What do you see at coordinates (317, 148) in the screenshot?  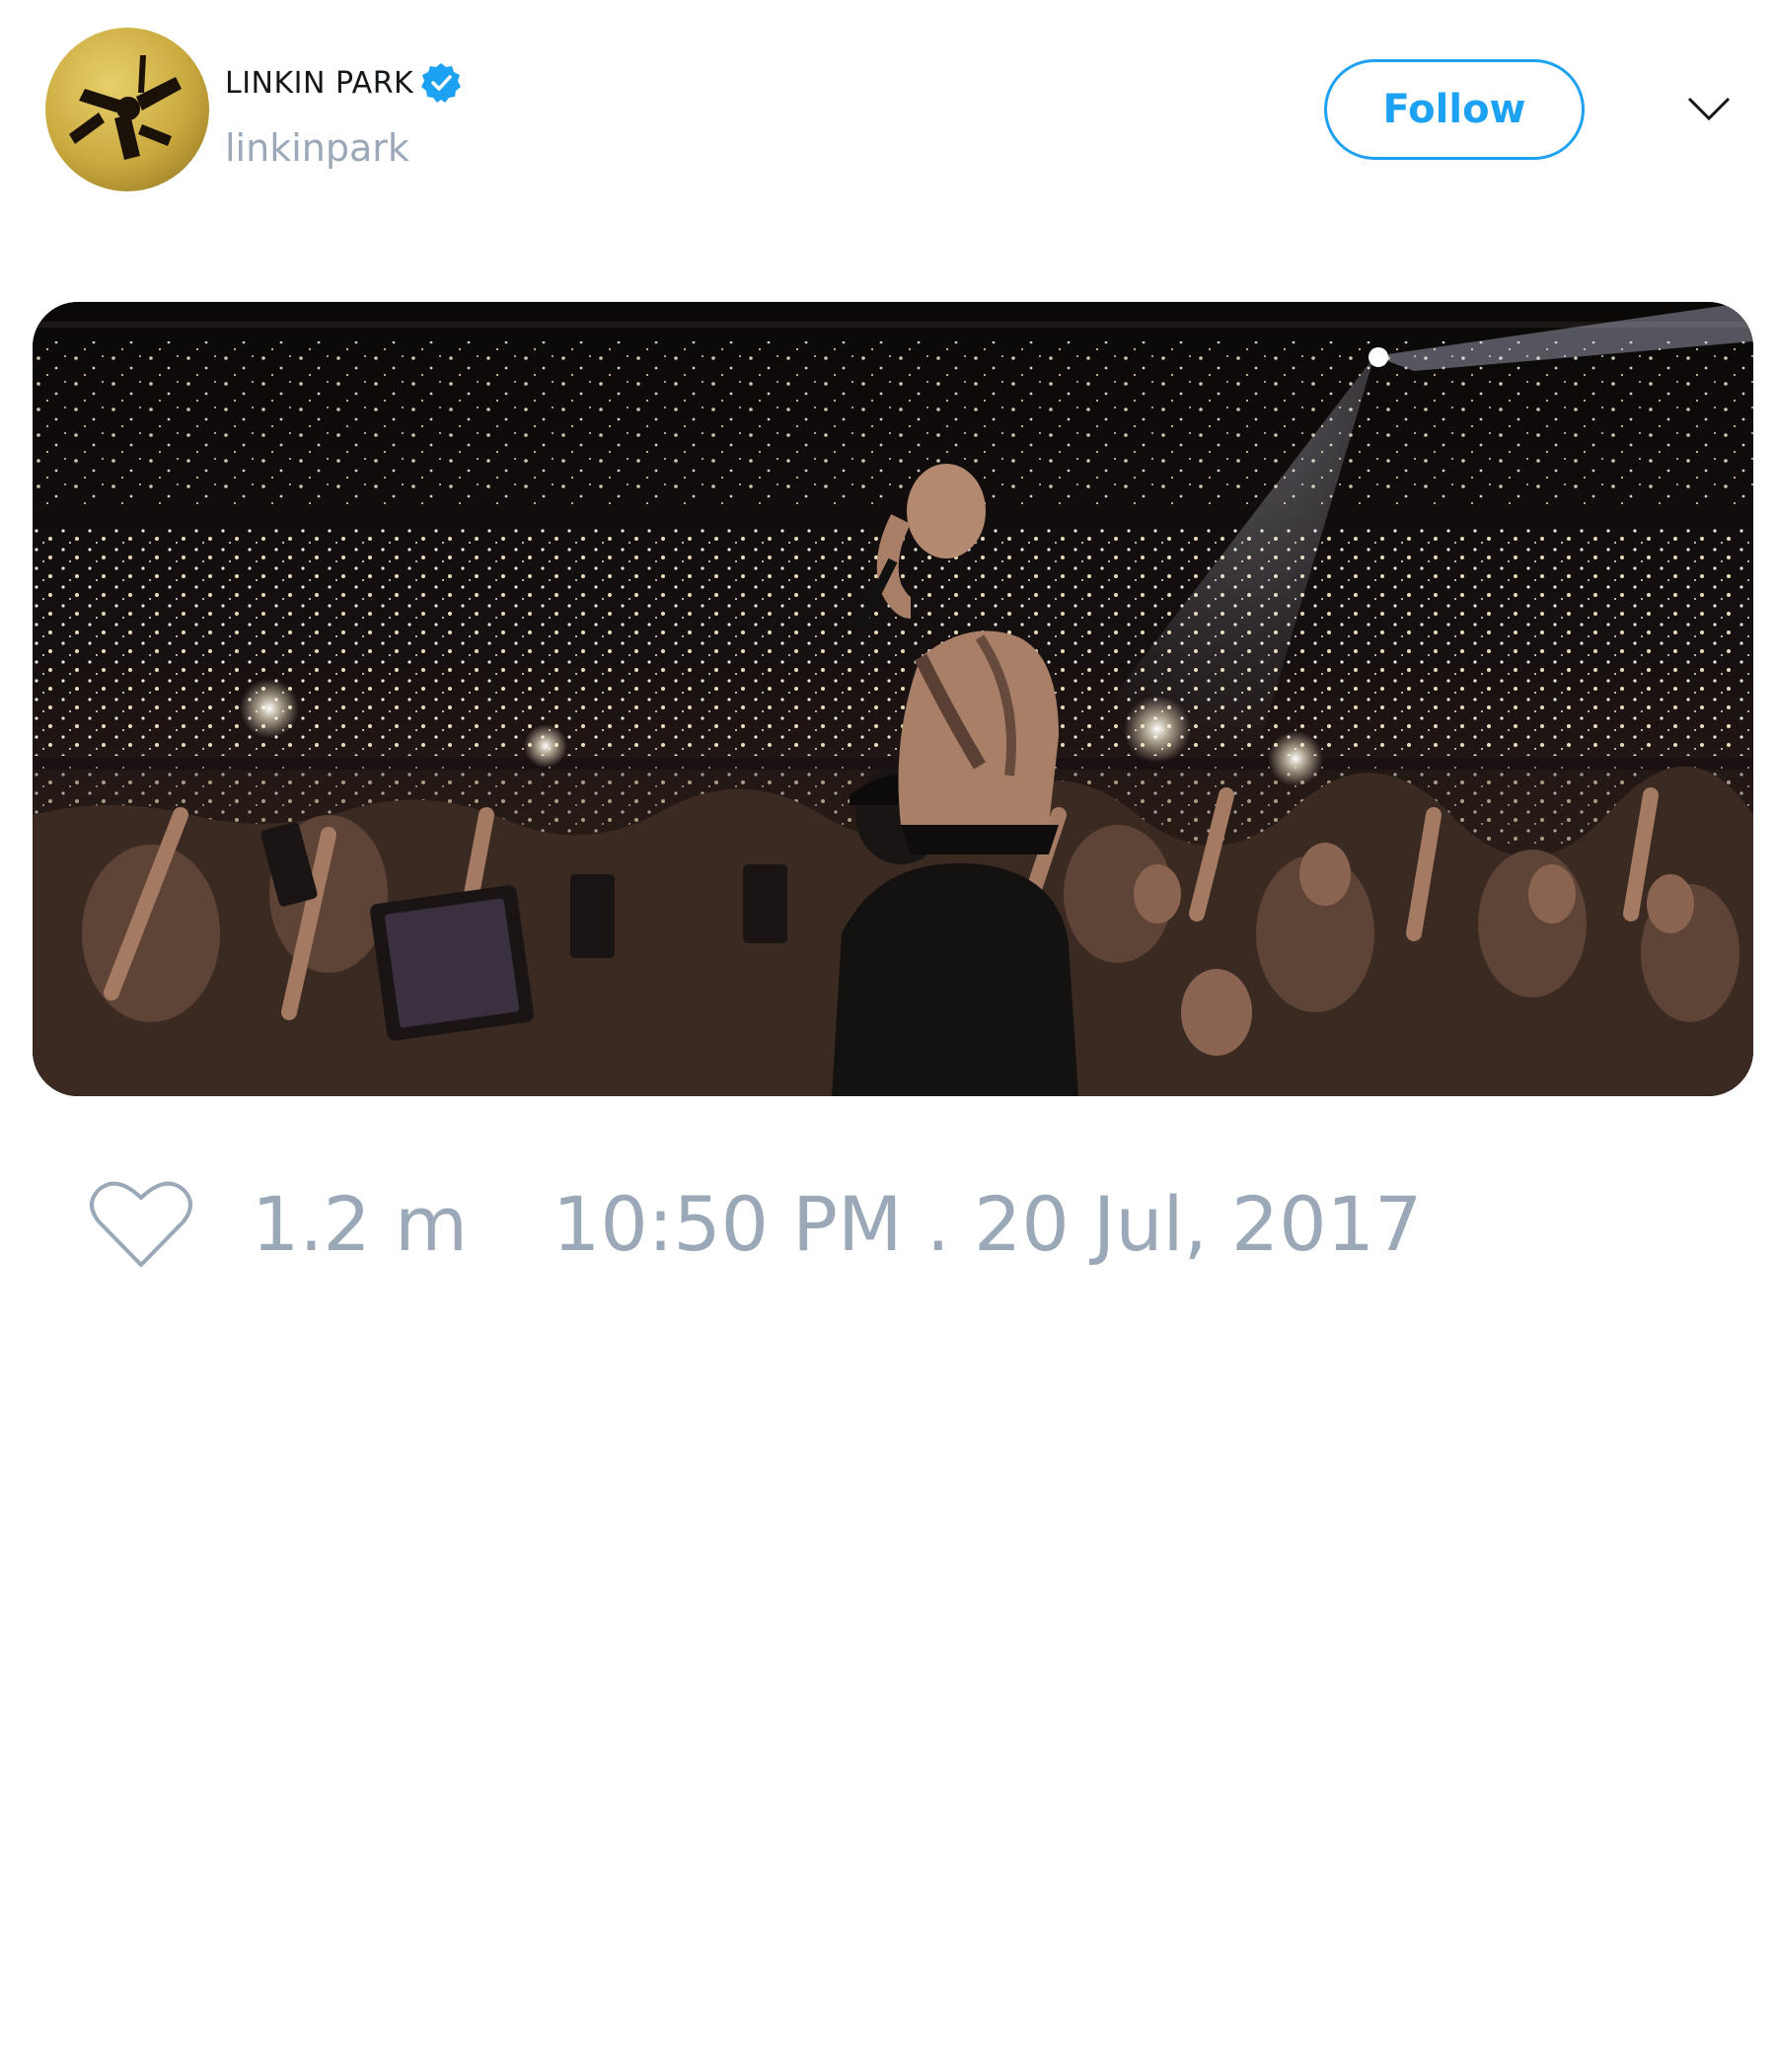 I see `account-handle: linkinpark` at bounding box center [317, 148].